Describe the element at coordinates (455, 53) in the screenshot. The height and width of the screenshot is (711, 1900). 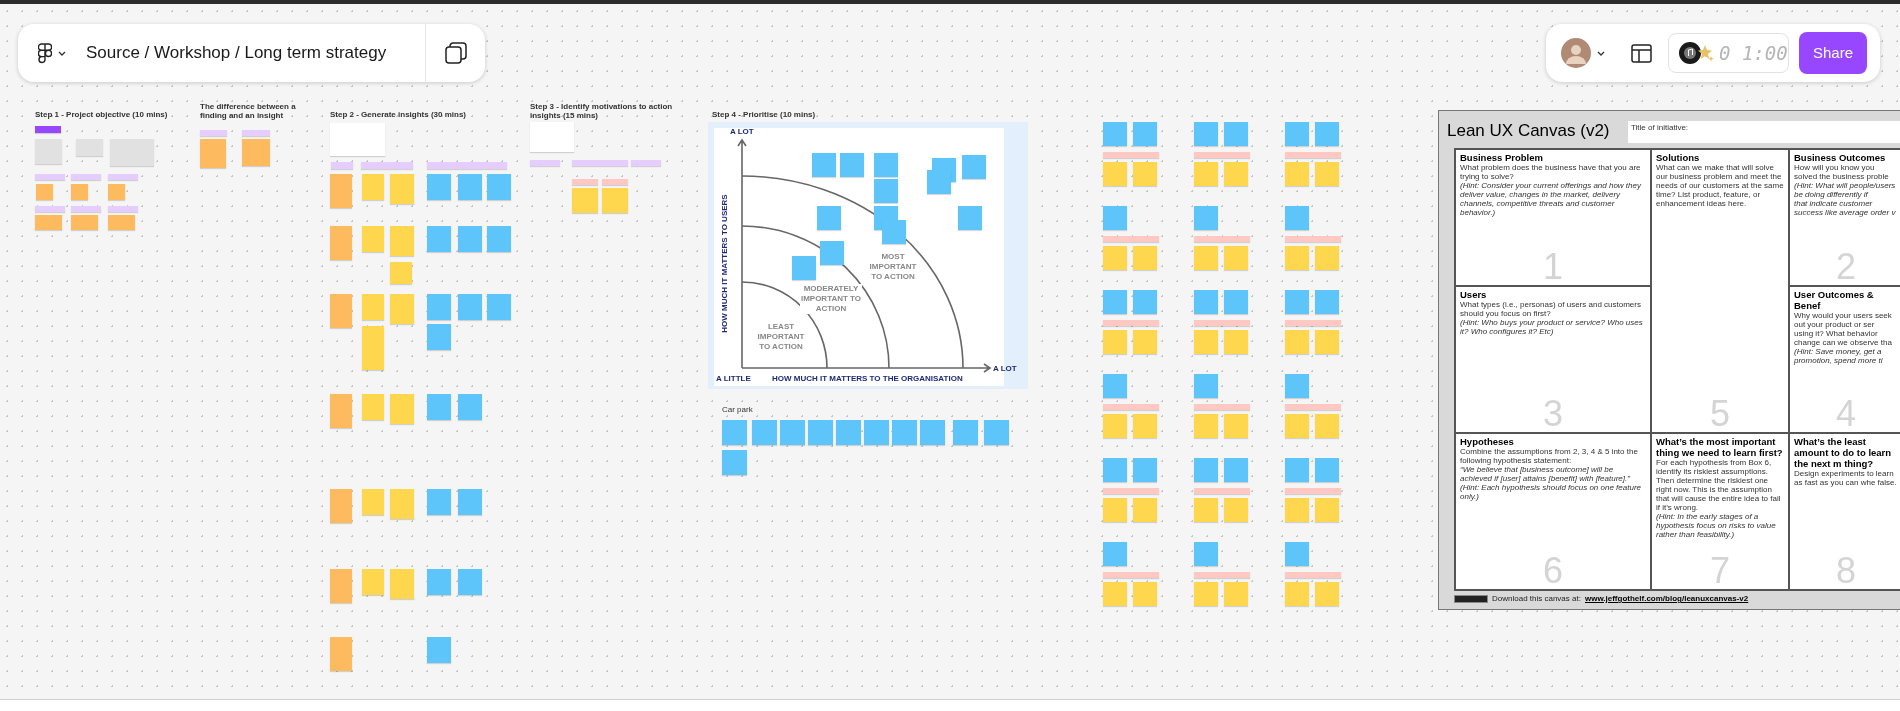
I see `pages-icon` at that location.